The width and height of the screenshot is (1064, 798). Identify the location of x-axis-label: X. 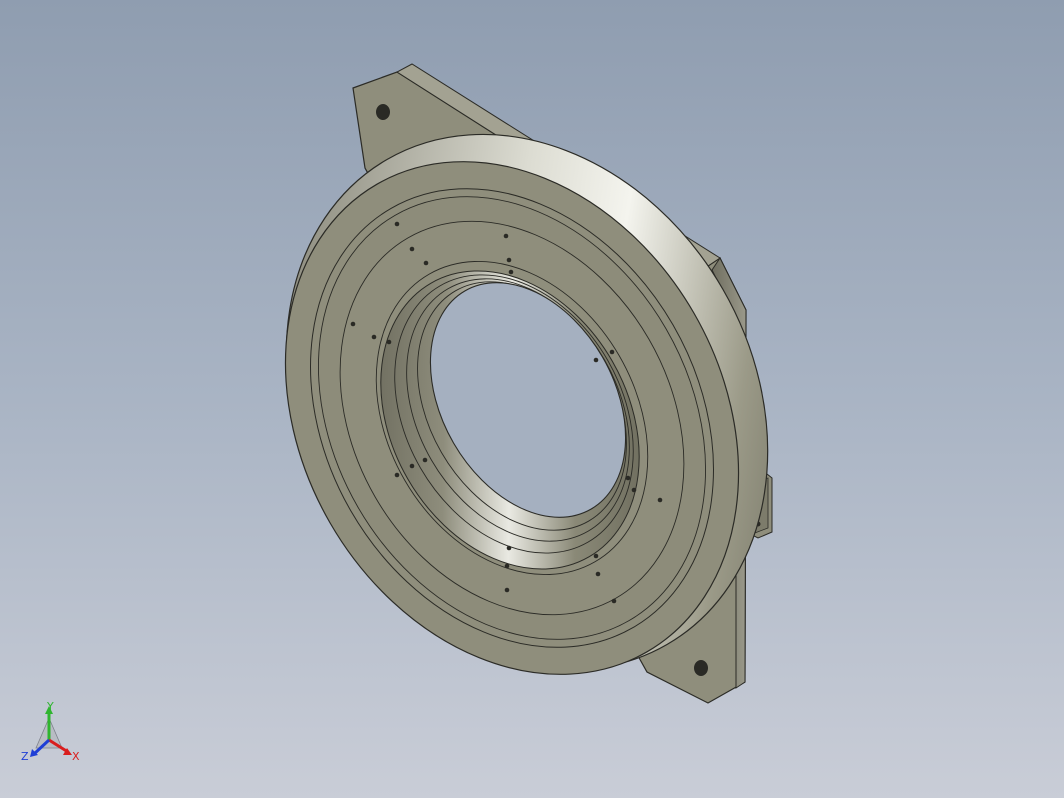
(76, 756).